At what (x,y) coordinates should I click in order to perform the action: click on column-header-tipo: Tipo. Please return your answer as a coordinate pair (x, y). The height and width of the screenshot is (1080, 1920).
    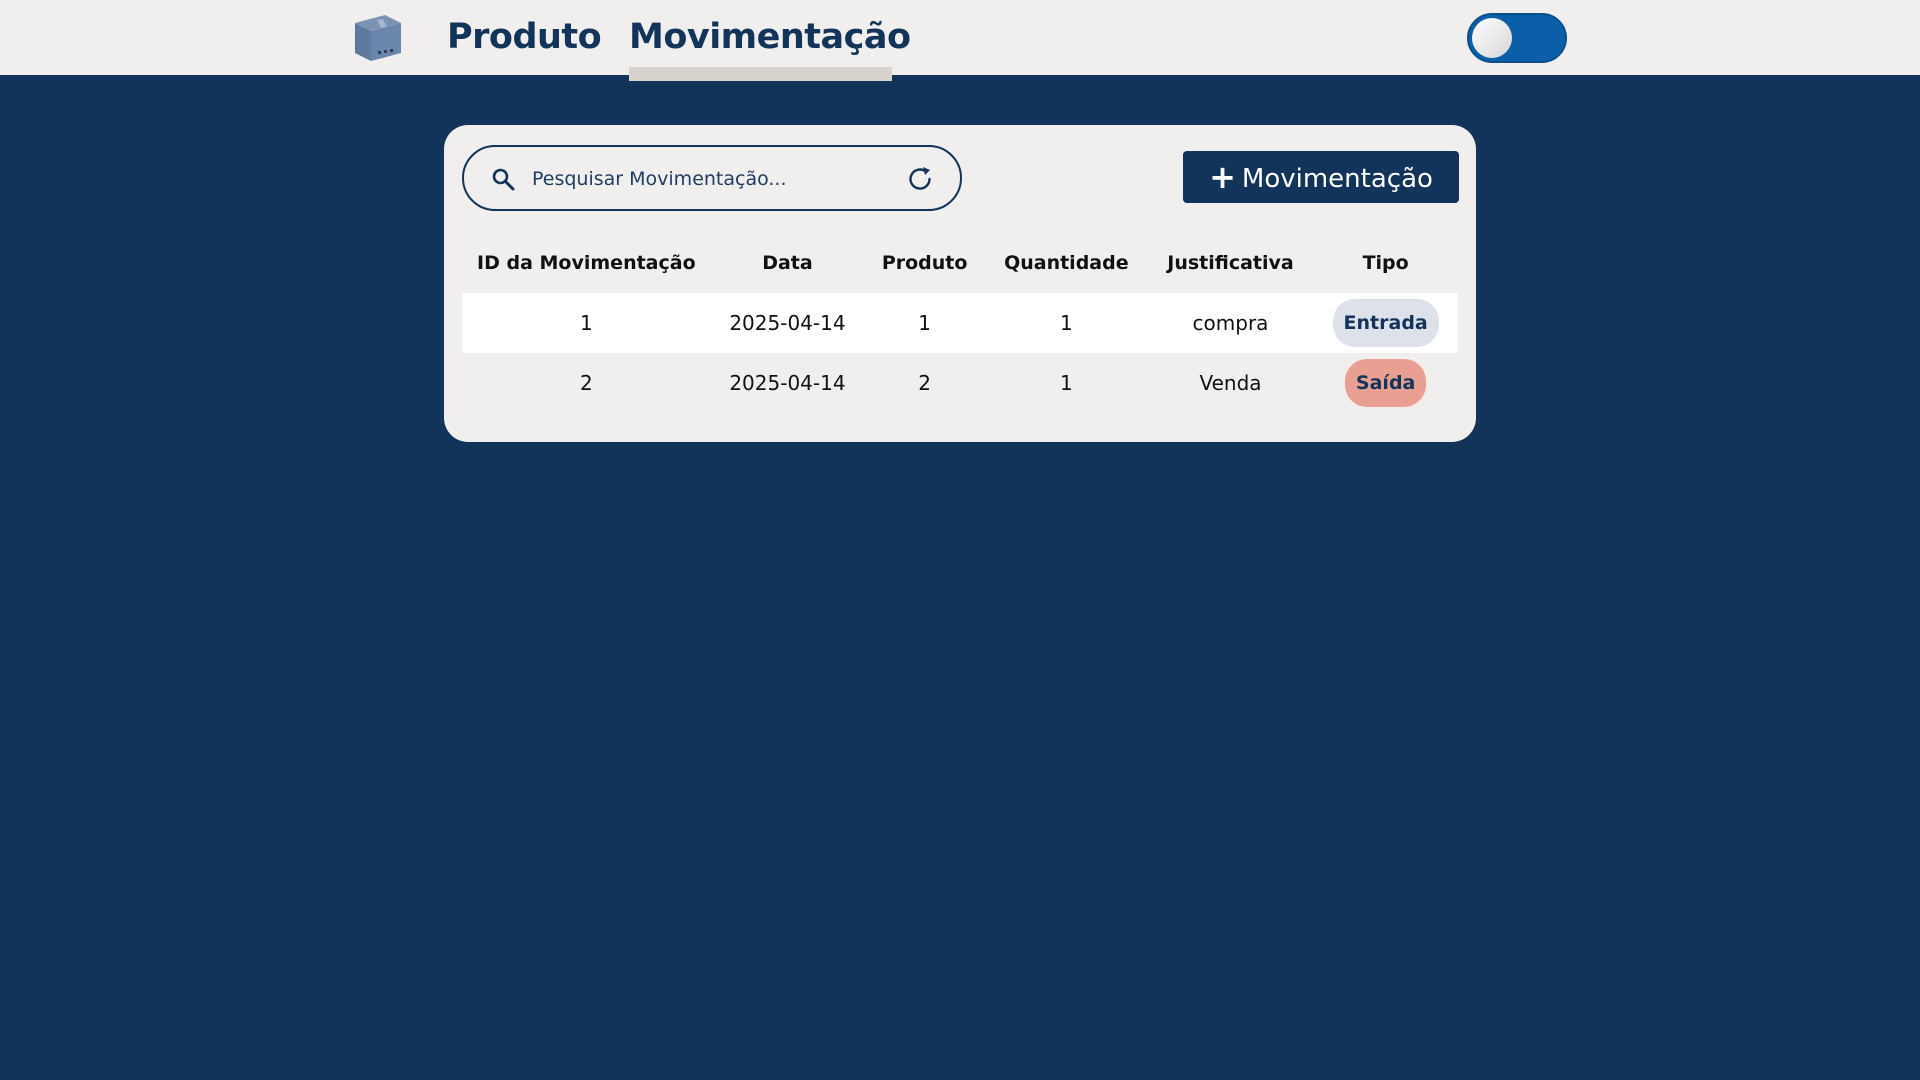
    Looking at the image, I should click on (1385, 263).